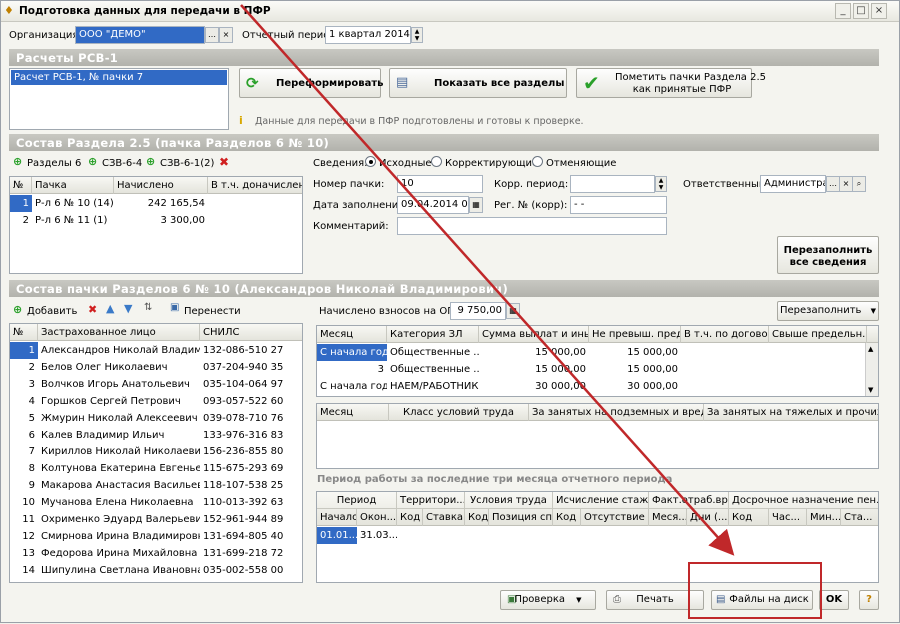 The width and height of the screenshot is (900, 624). Describe the element at coordinates (755, 590) in the screenshot. I see `annotation-box` at that location.